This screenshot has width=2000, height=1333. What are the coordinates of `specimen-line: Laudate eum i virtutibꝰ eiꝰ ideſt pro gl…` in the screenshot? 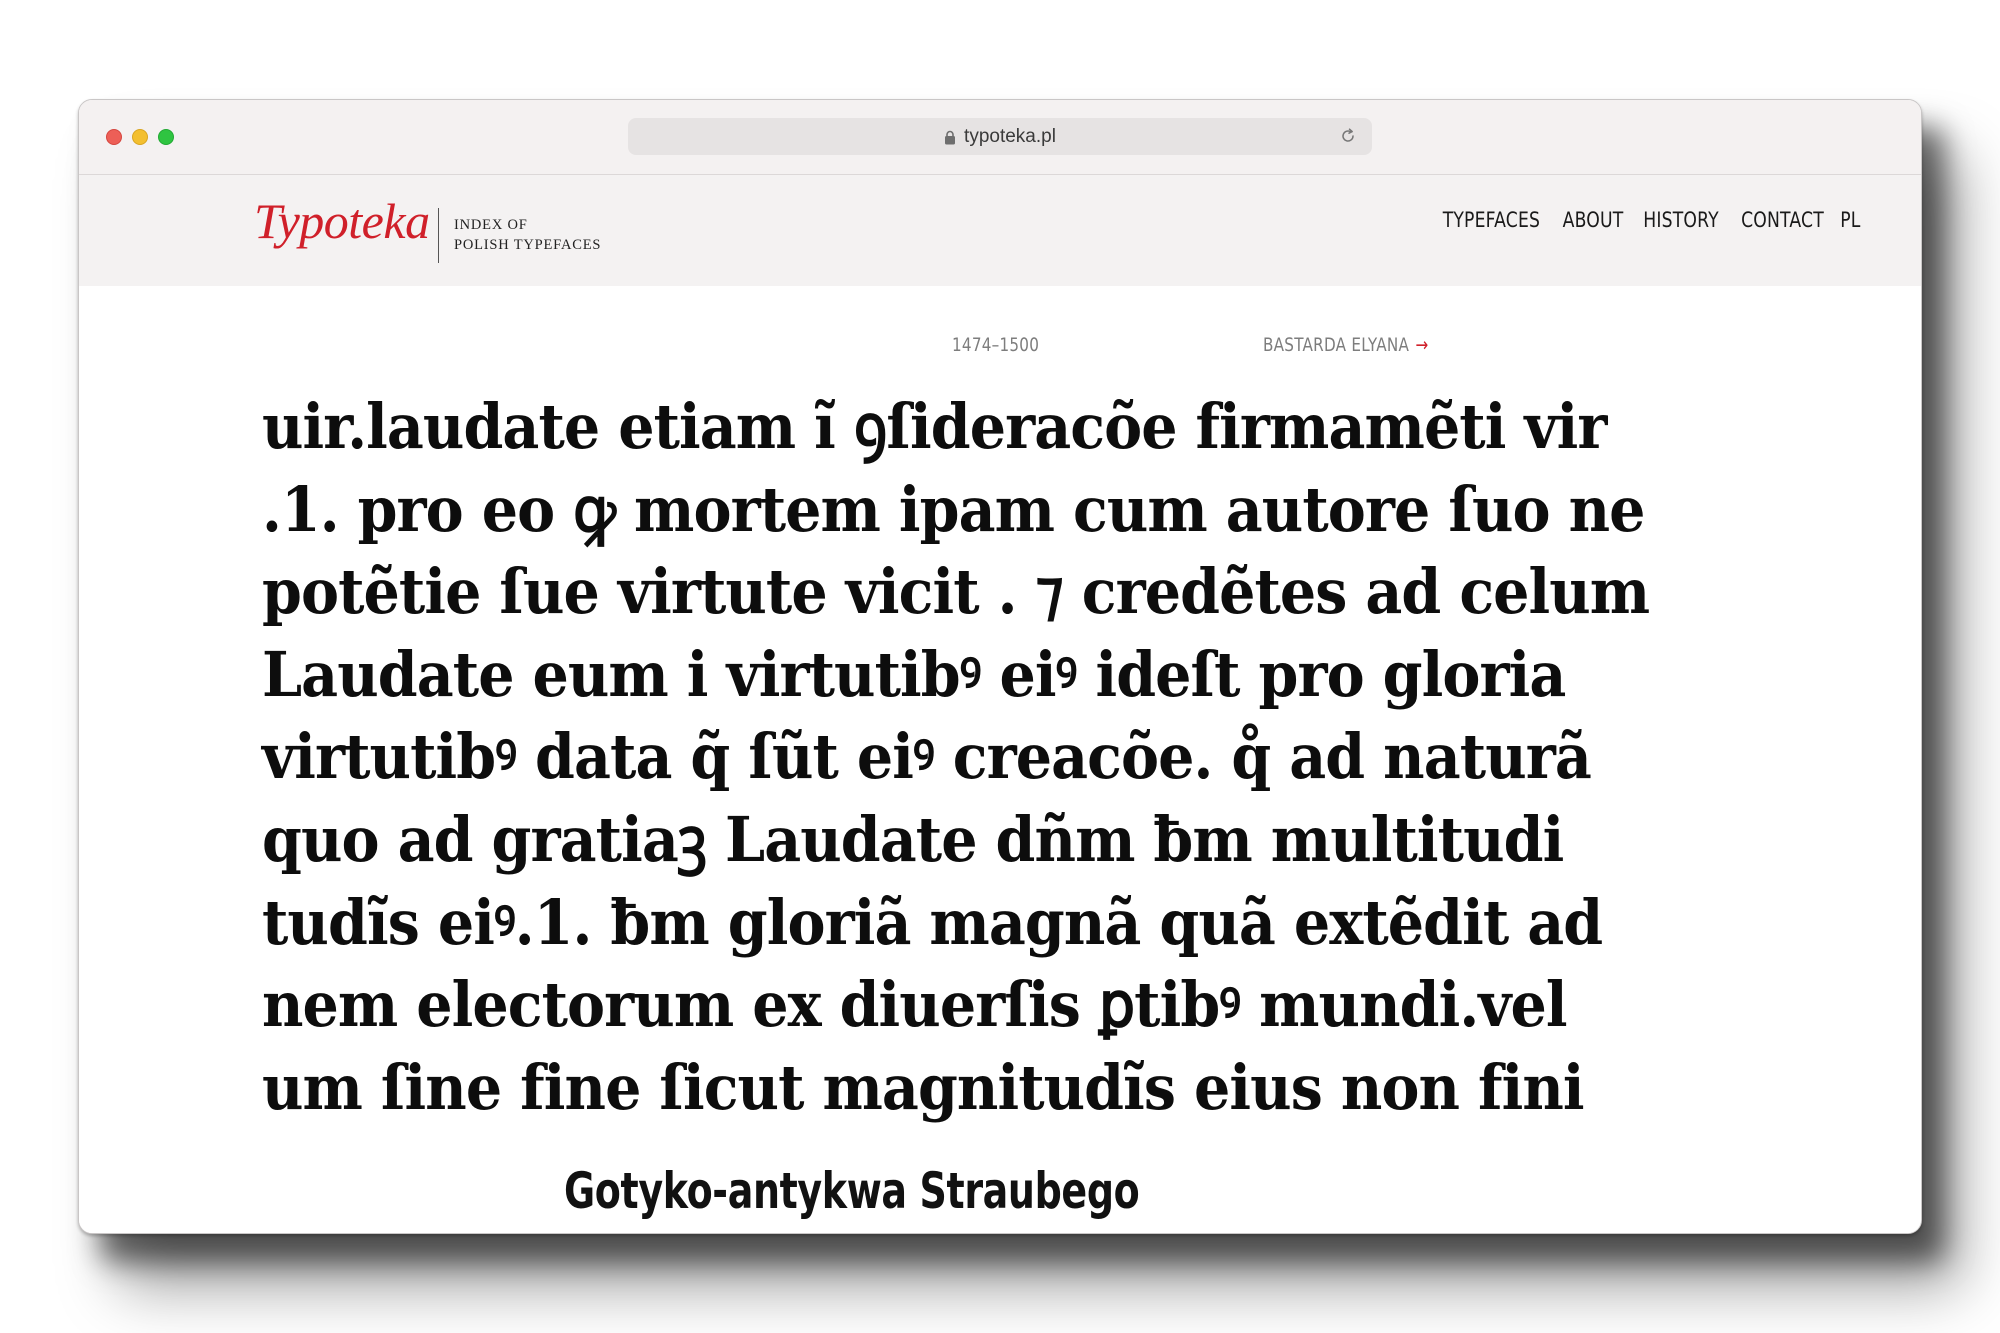 It's located at (914, 674).